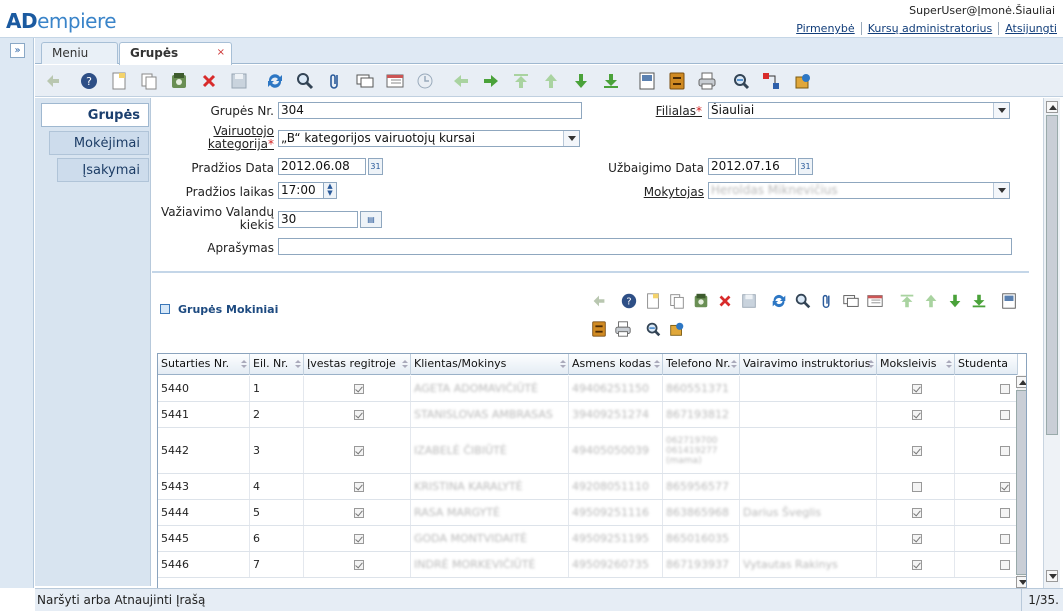 The width and height of the screenshot is (1063, 611). Describe the element at coordinates (707, 81) in the screenshot. I see `print-icon` at that location.